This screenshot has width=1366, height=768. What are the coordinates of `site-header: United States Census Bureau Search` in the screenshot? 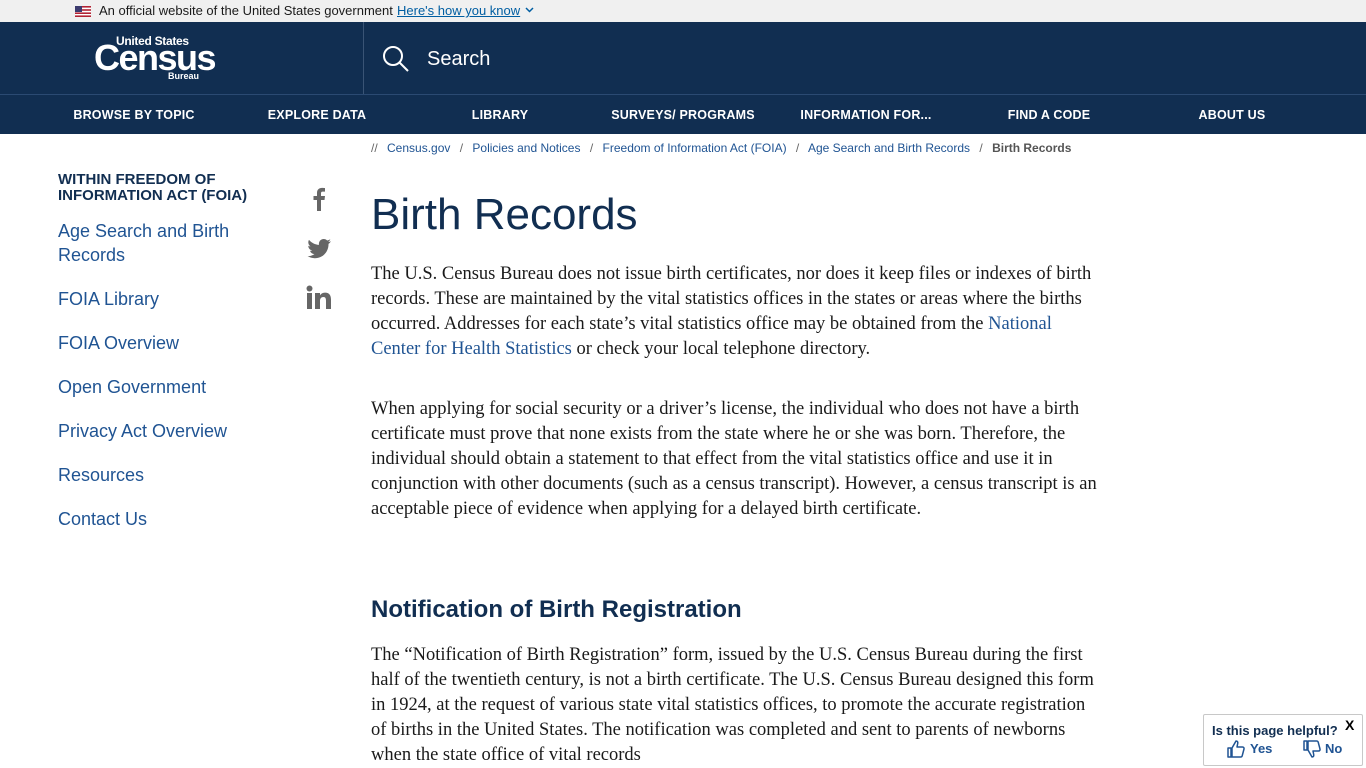 It's located at (683, 58).